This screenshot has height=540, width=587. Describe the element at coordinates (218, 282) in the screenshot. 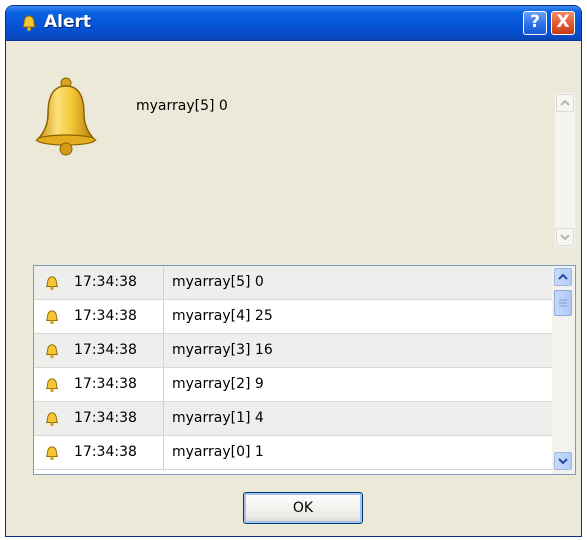

I see `message-label: myarray[5] 0` at that location.